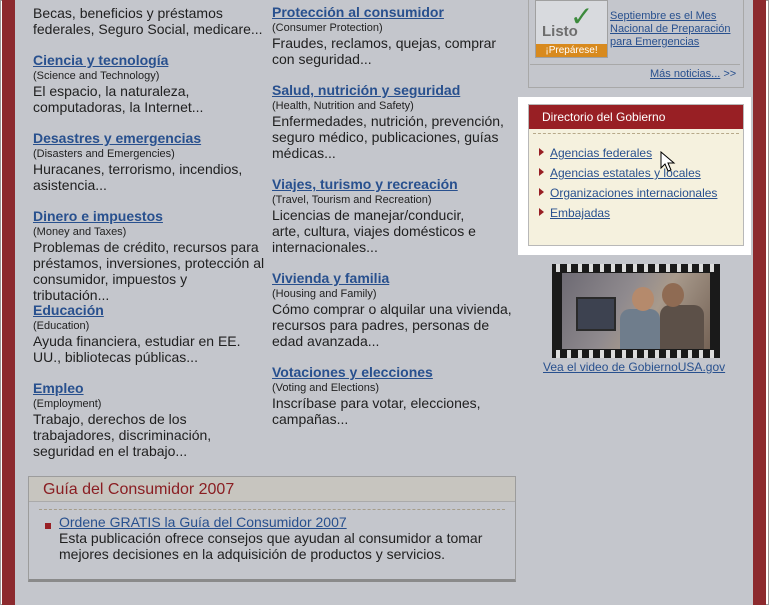 The width and height of the screenshot is (769, 605). I want to click on topic-employment-english: (Employment), so click(67, 404).